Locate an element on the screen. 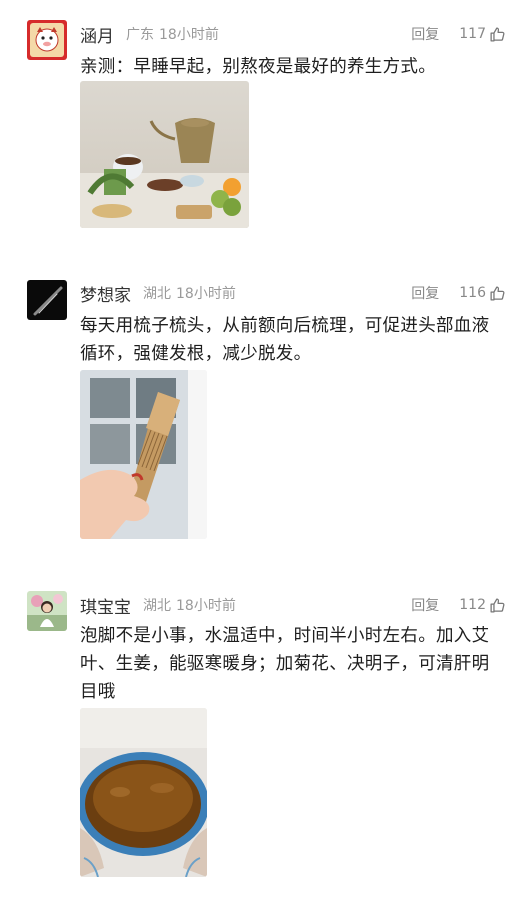  comment-header: 涵月 广东 18小时前 回复 117 is located at coordinates (293, 34).